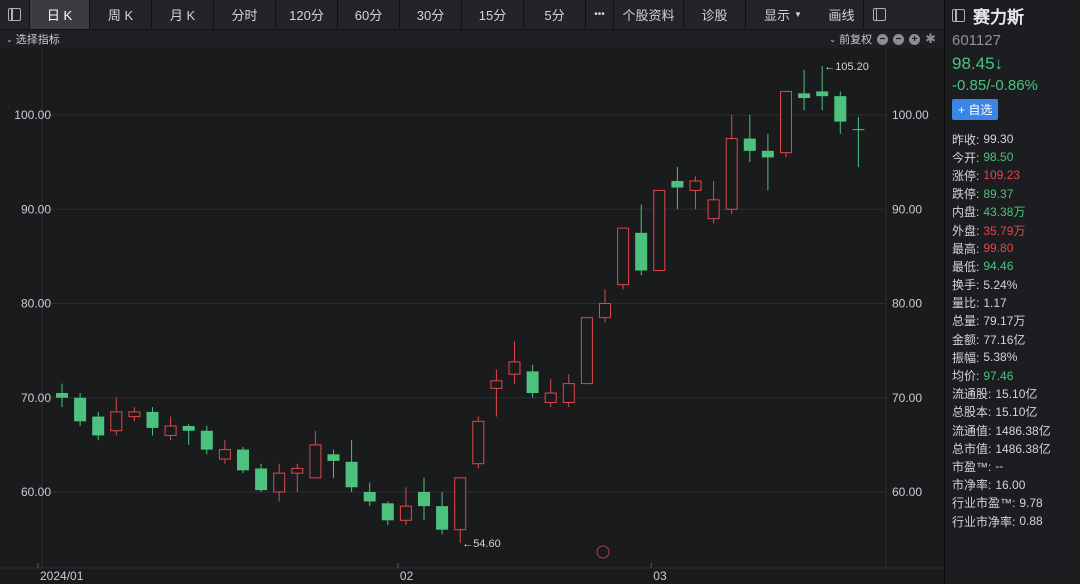  Describe the element at coordinates (998, 266) in the screenshot. I see `stat-value: 94.46` at that location.